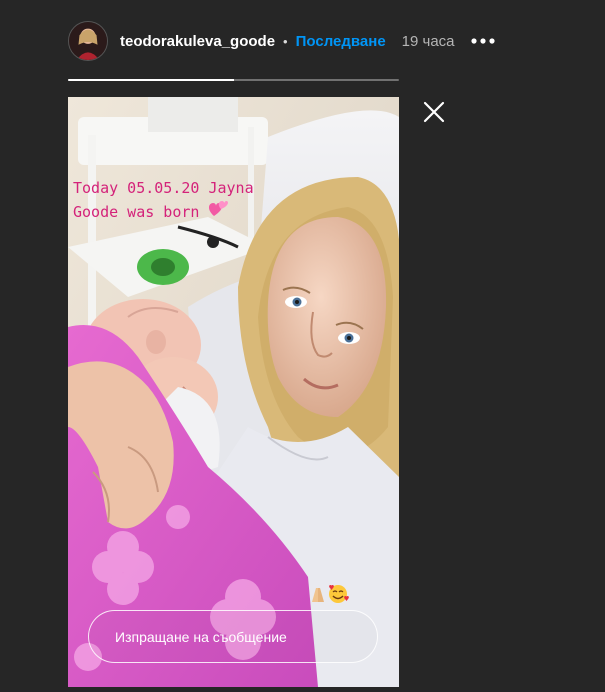  What do you see at coordinates (218, 212) in the screenshot?
I see `two-hearts-icon` at bounding box center [218, 212].